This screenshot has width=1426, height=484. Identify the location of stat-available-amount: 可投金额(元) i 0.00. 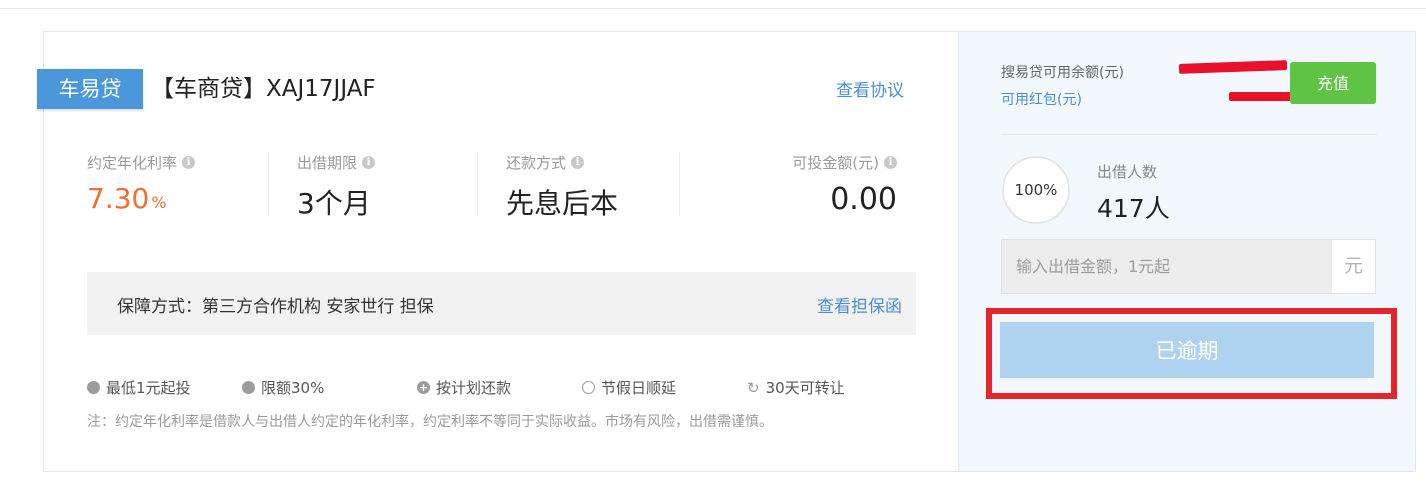
(829, 184).